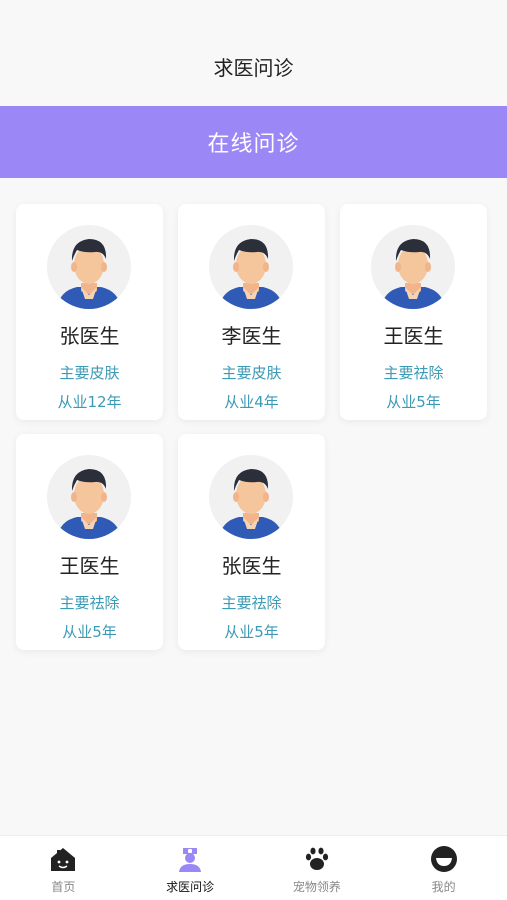 Image resolution: width=507 pixels, height=900 pixels. Describe the element at coordinates (253, 53) in the screenshot. I see `top-bar: 求医问诊` at that location.